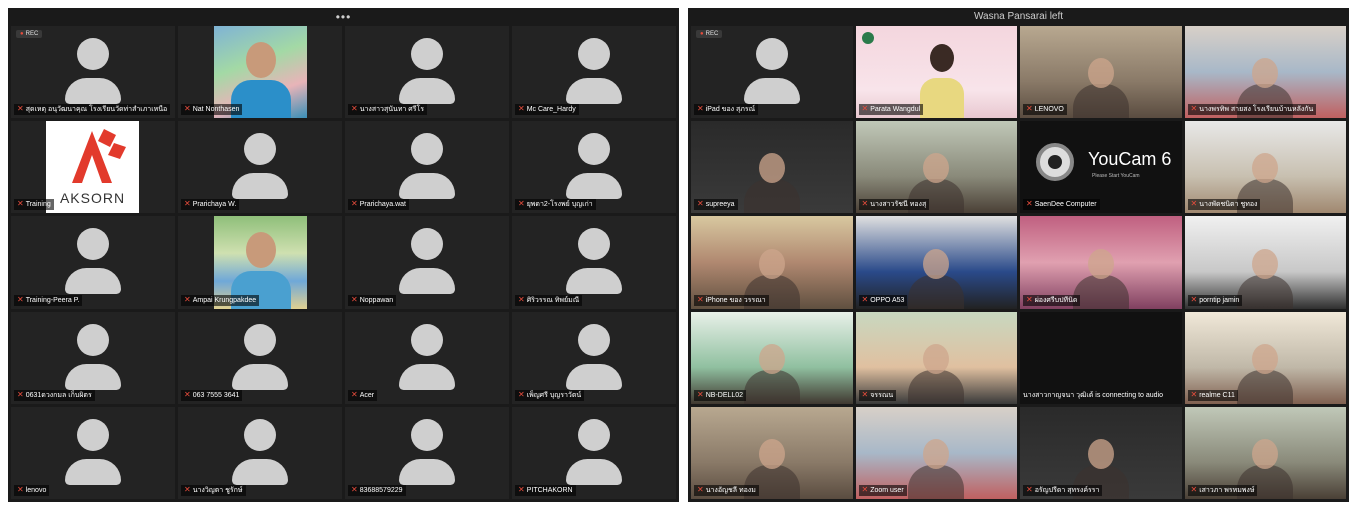 The width and height of the screenshot is (1353, 508). I want to click on recording-badge: ● REC, so click(709, 34).